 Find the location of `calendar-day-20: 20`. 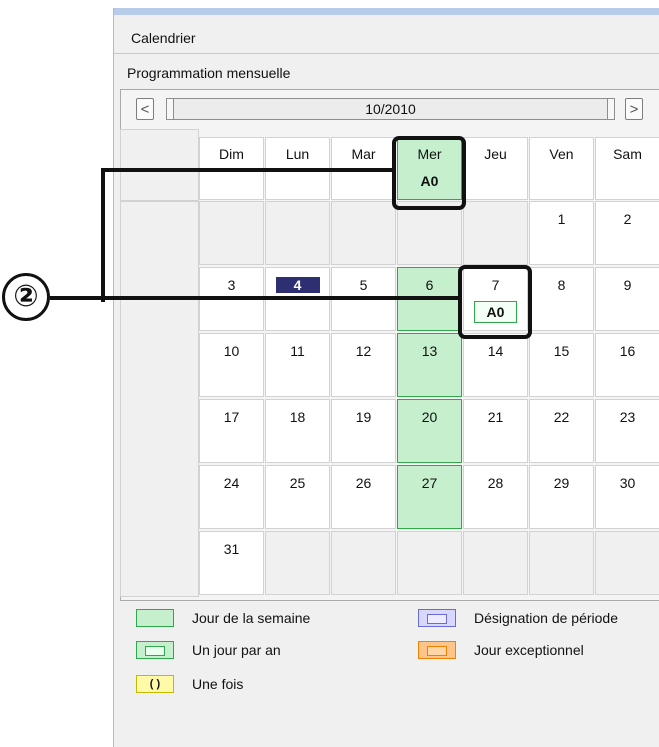

calendar-day-20: 20 is located at coordinates (429, 431).